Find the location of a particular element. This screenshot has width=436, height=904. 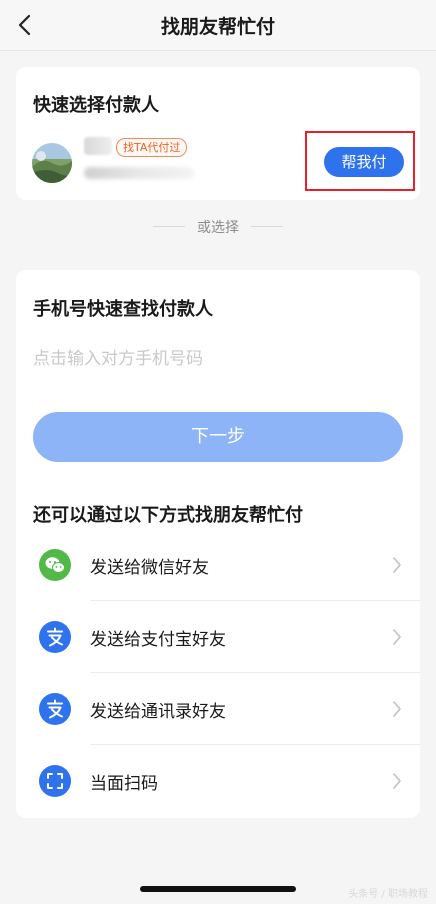

avatar is located at coordinates (52, 163).